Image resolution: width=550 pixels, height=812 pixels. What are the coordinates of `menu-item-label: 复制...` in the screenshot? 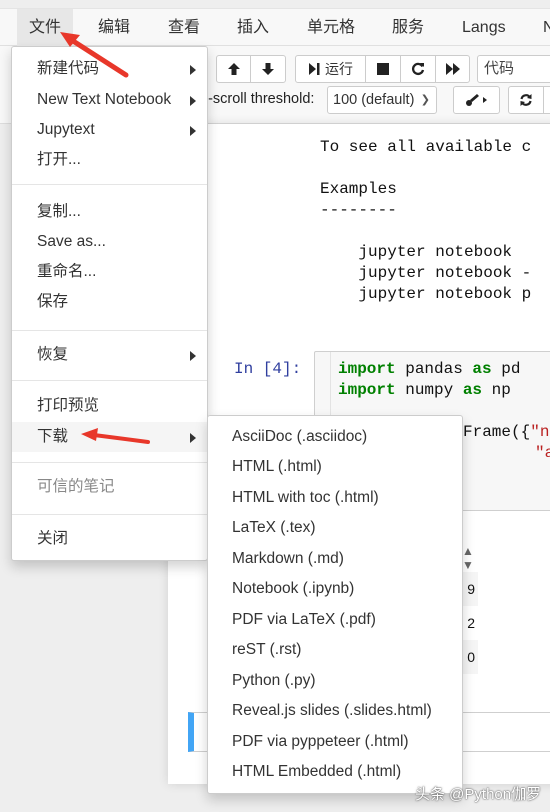 It's located at (59, 211).